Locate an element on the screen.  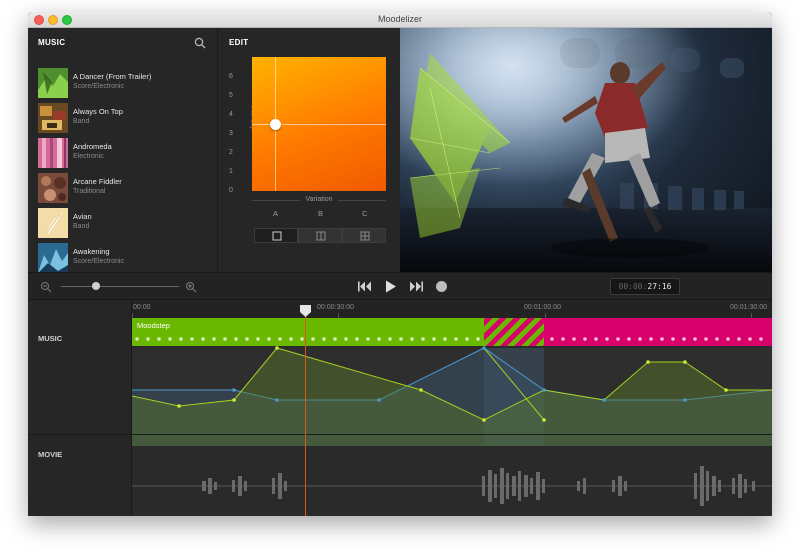
y-tick: 1 is located at coordinates (231, 171).